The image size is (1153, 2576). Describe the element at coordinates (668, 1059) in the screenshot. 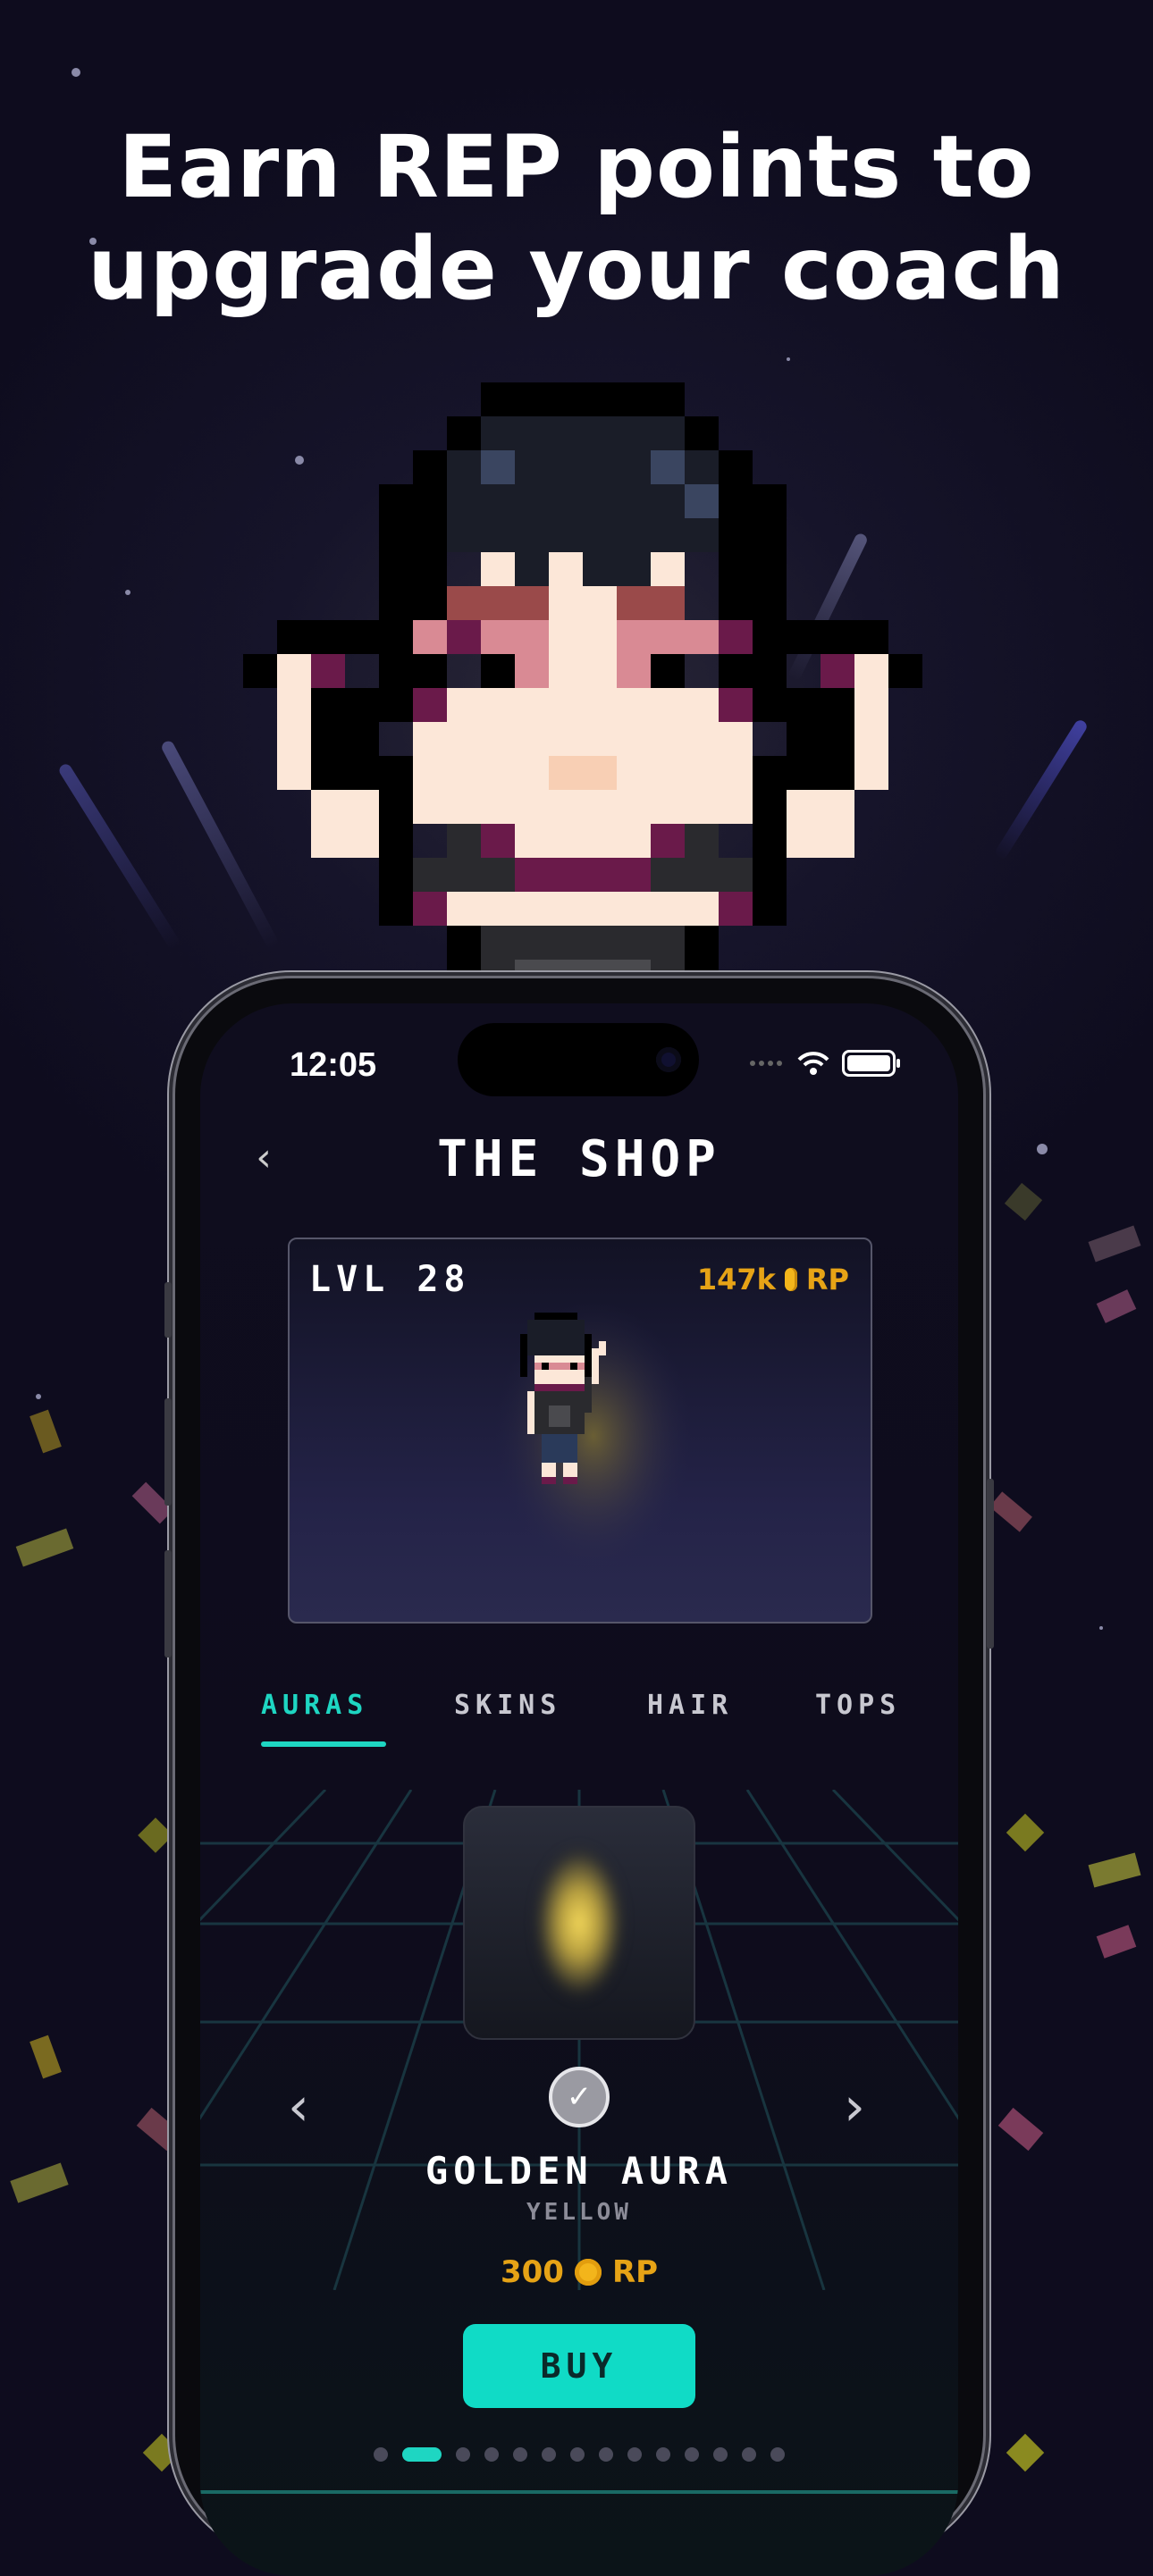

I see `camera-icon` at that location.